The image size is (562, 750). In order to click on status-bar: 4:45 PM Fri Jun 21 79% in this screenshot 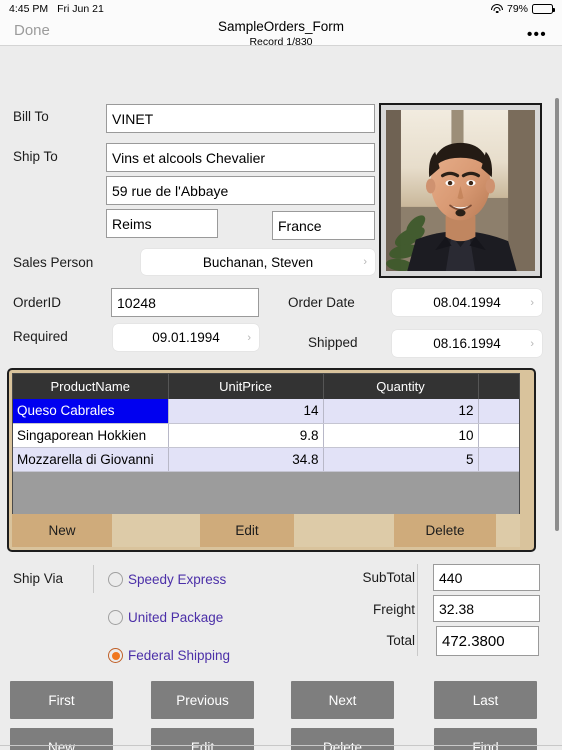, I will do `click(281, 9)`.